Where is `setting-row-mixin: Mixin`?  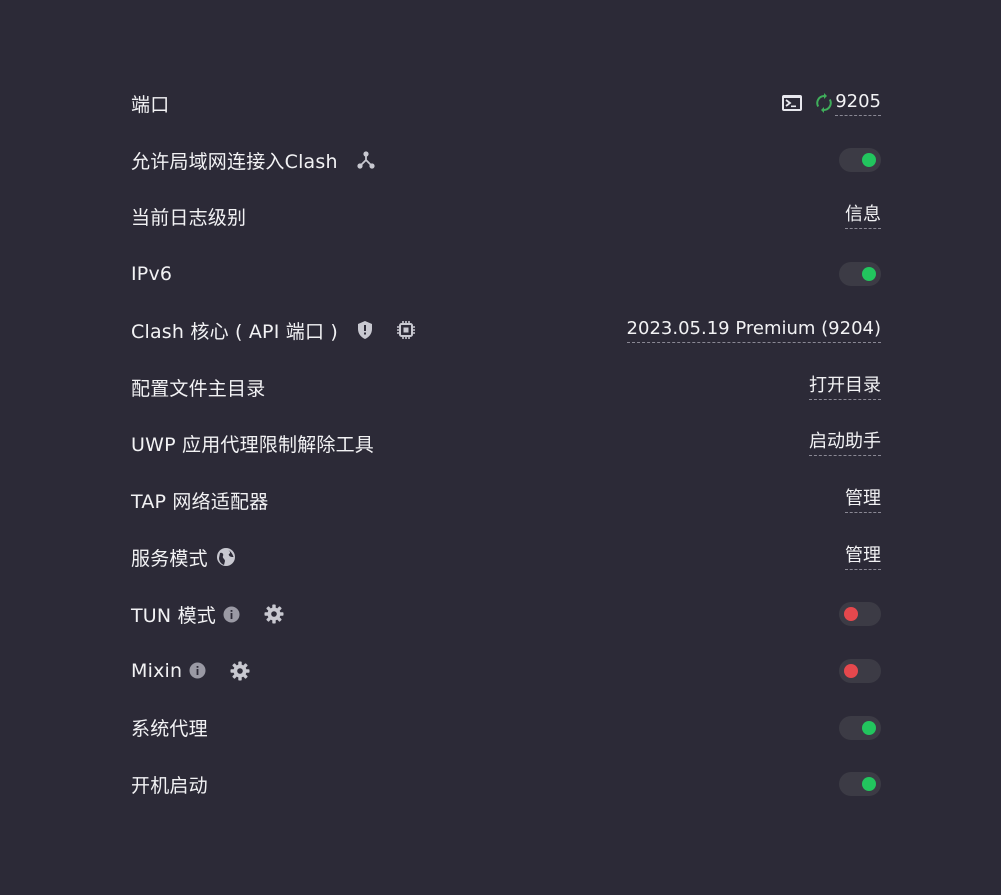 setting-row-mixin: Mixin is located at coordinates (506, 671).